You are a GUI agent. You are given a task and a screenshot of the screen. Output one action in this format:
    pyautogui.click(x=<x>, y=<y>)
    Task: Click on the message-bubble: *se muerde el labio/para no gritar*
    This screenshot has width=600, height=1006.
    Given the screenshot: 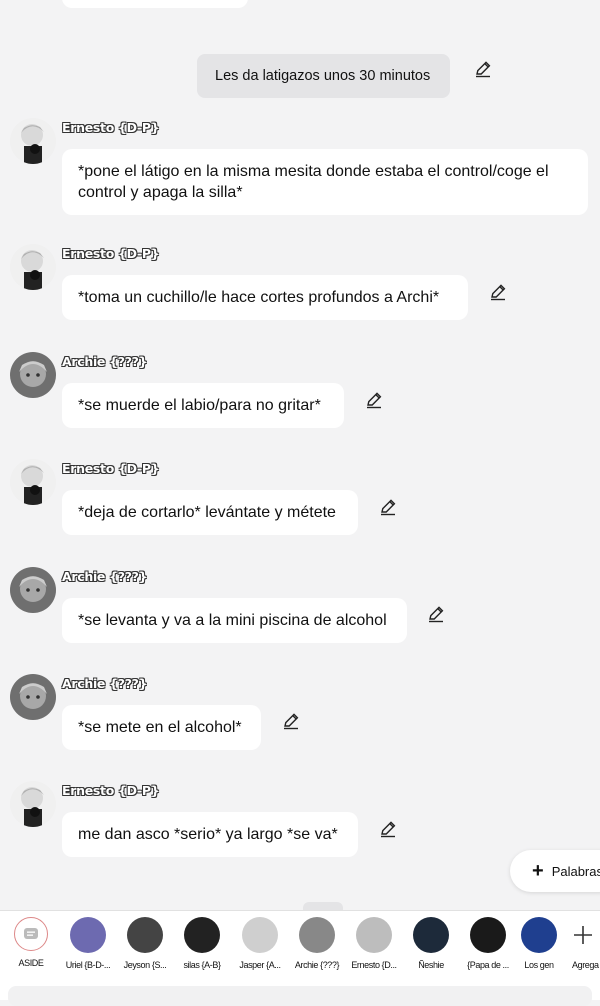 What is the action you would take?
    pyautogui.click(x=203, y=405)
    